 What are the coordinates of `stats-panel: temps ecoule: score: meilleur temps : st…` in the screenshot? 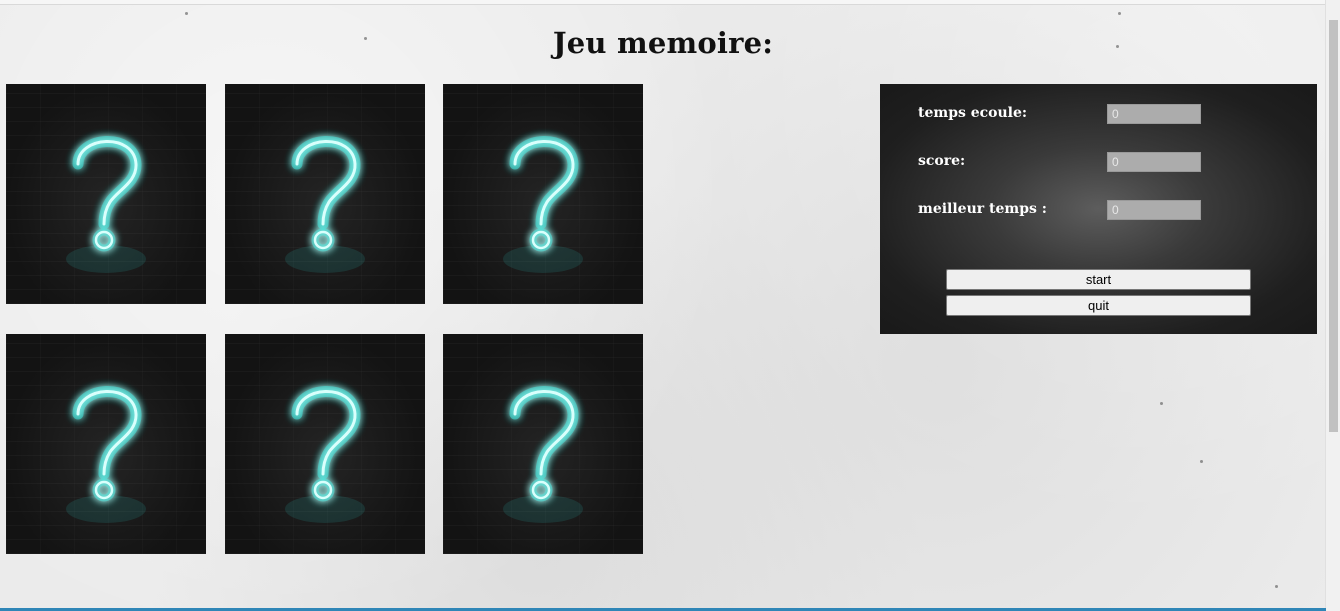 It's located at (1098, 209).